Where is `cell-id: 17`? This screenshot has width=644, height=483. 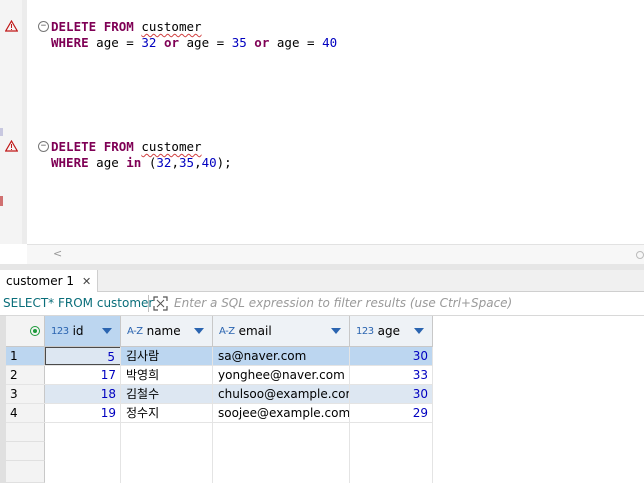
cell-id: 17 is located at coordinates (83, 375).